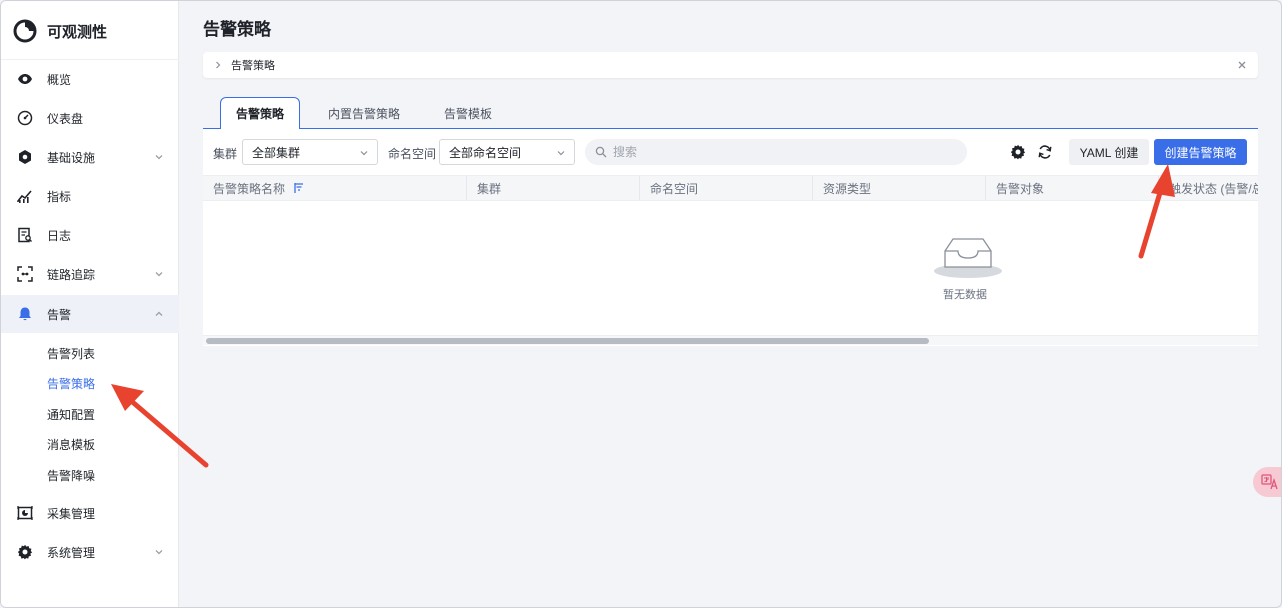 The width and height of the screenshot is (1282, 608). I want to click on sidebar-item-label: 链路追踪, so click(71, 274).